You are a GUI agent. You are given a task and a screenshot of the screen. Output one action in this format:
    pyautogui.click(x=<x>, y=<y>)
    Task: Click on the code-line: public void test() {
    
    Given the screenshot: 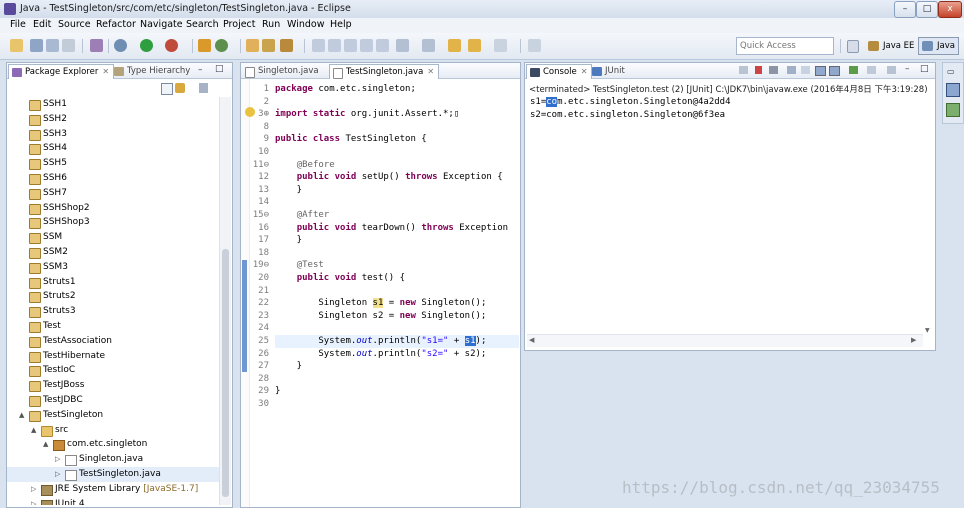 What is the action you would take?
    pyautogui.click(x=397, y=278)
    